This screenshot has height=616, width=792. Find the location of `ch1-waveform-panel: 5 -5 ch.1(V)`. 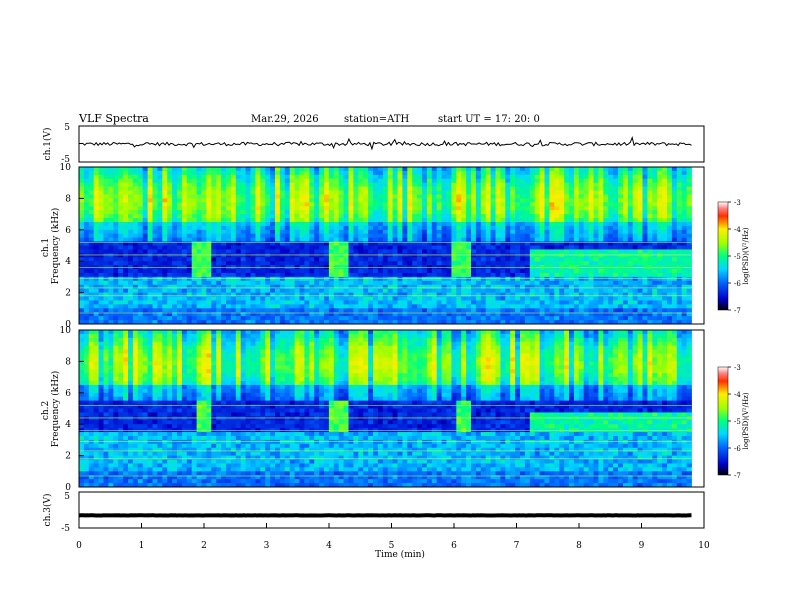

ch1-waveform-panel: 5 -5 ch.1(V) is located at coordinates (373, 144).